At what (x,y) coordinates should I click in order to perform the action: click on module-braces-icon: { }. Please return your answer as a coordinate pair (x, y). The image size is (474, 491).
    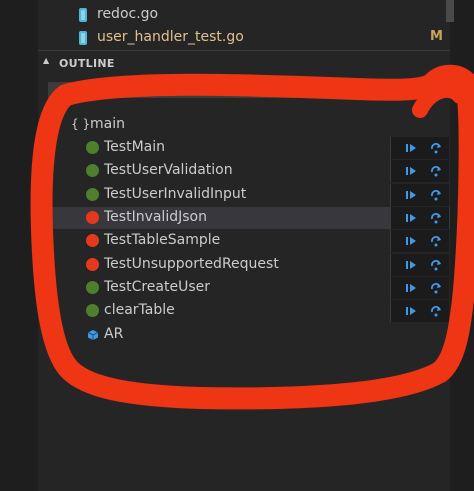
    Looking at the image, I should click on (81, 124).